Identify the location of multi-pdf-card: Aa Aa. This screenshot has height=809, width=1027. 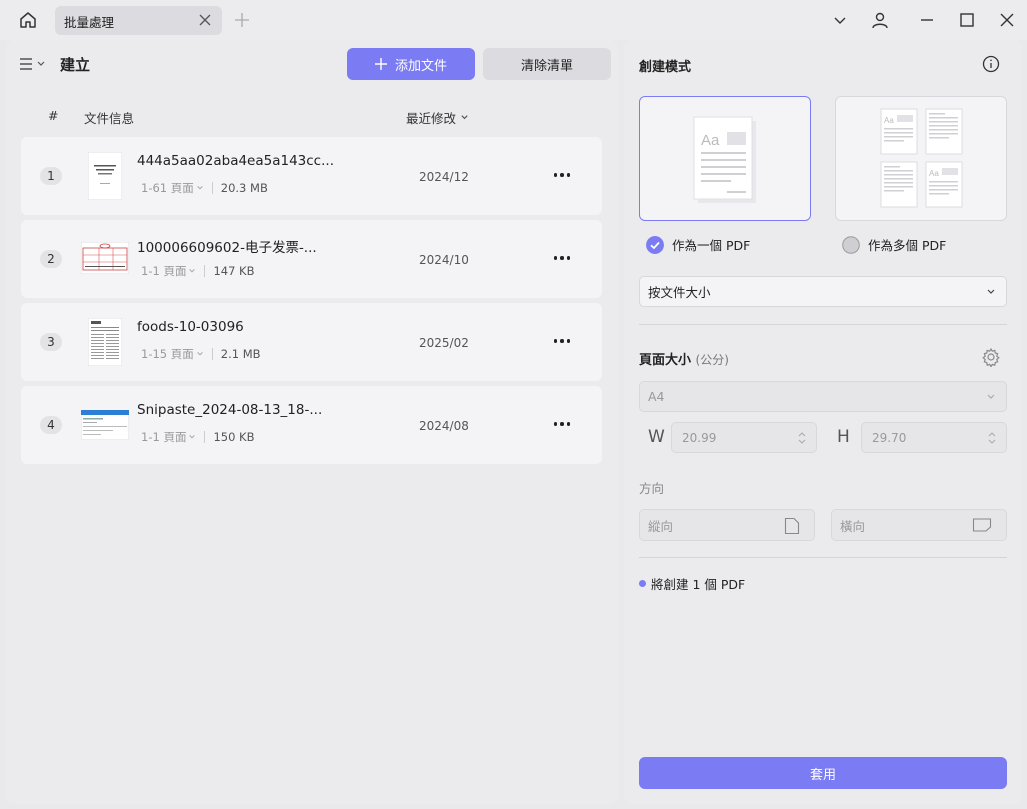
(921, 158).